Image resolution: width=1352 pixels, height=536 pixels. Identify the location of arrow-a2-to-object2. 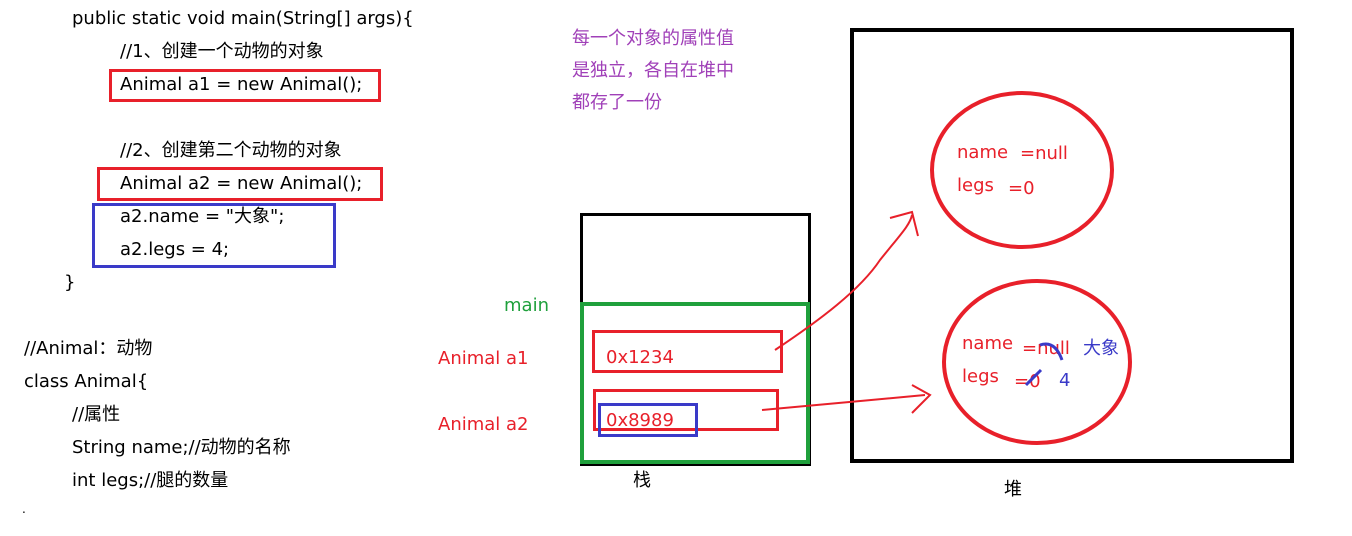
(843, 402).